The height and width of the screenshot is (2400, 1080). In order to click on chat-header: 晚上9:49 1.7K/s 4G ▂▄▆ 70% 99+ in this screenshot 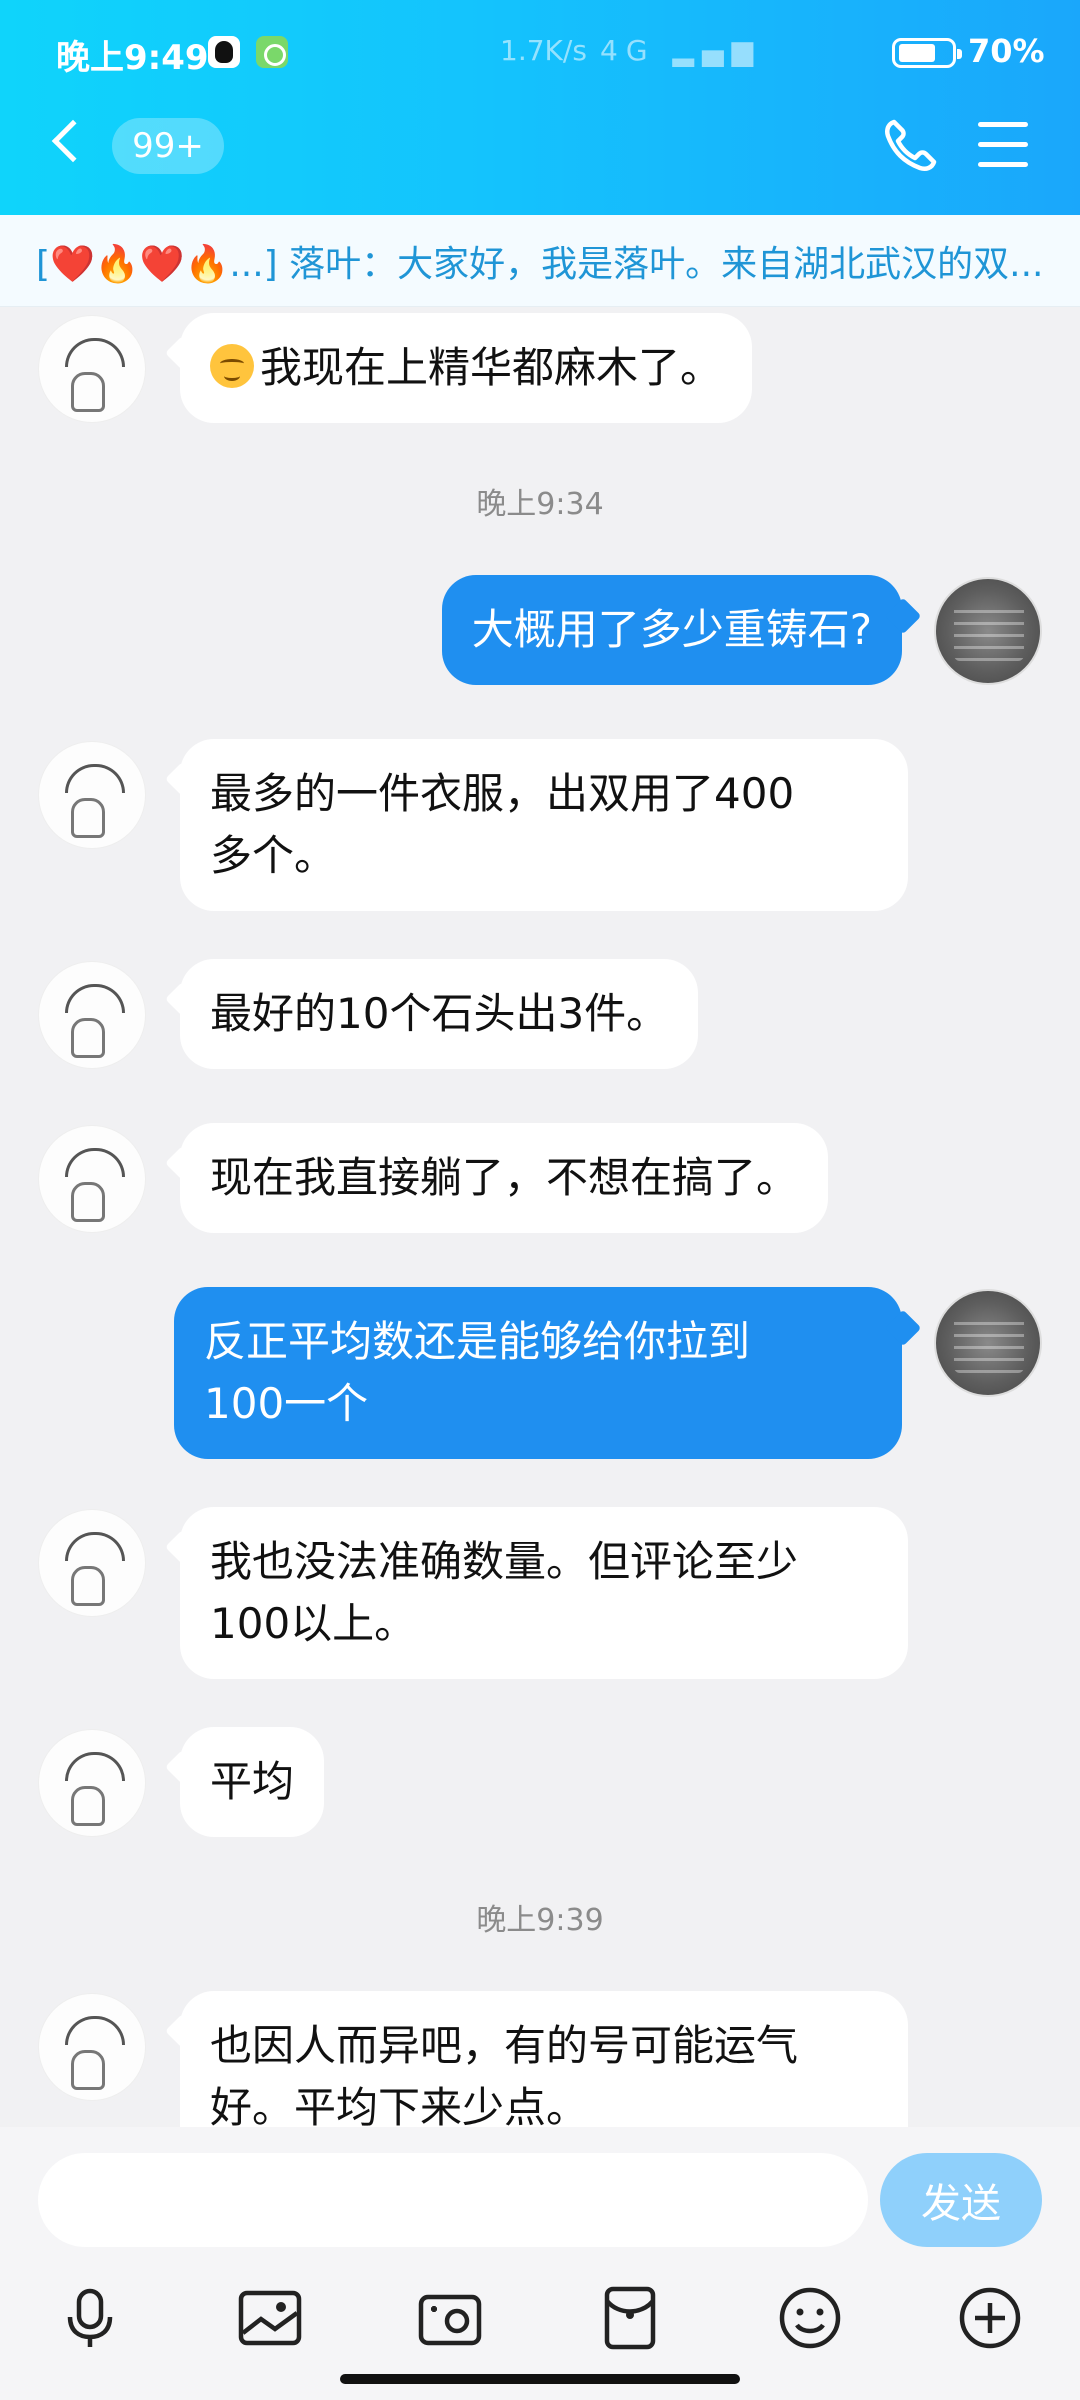, I will do `click(540, 107)`.